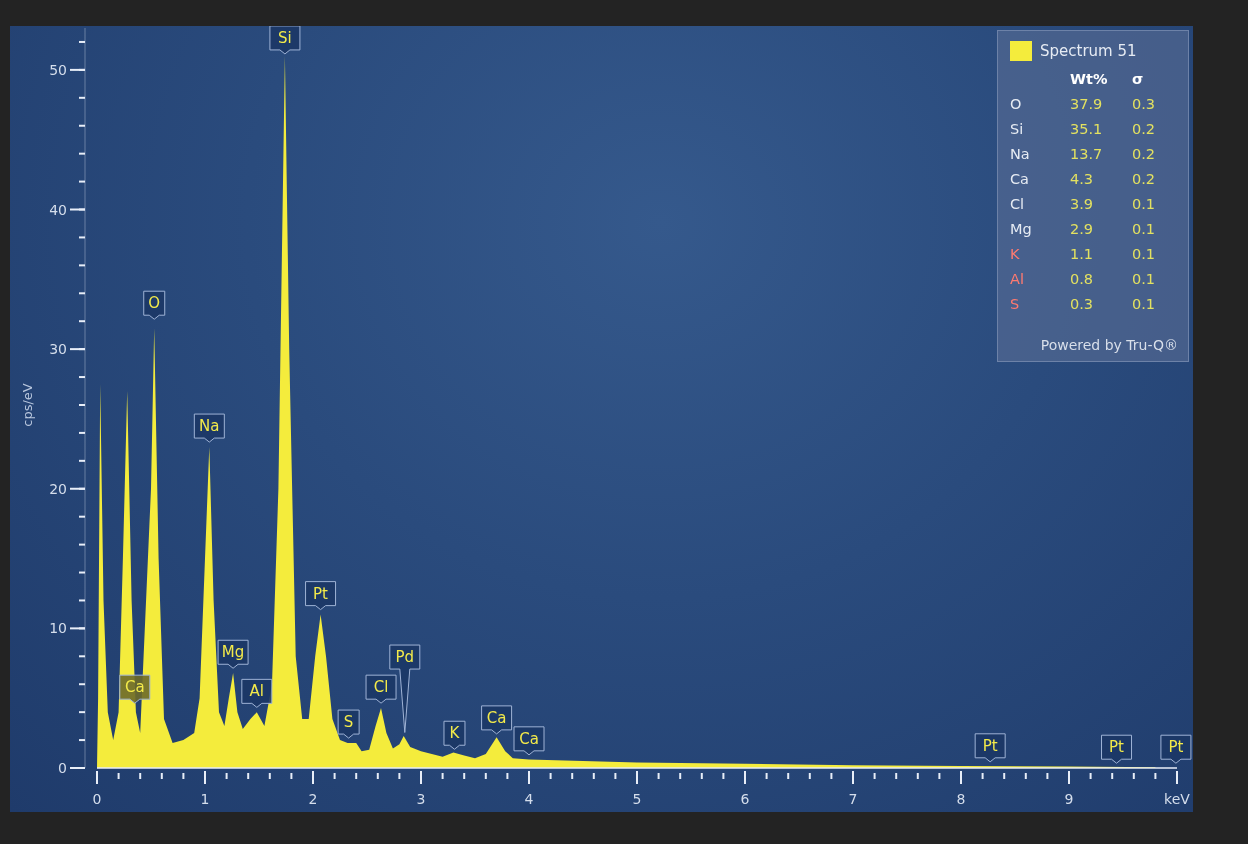 The image size is (1248, 844). I want to click on tick-label: 50, so click(58, 69).